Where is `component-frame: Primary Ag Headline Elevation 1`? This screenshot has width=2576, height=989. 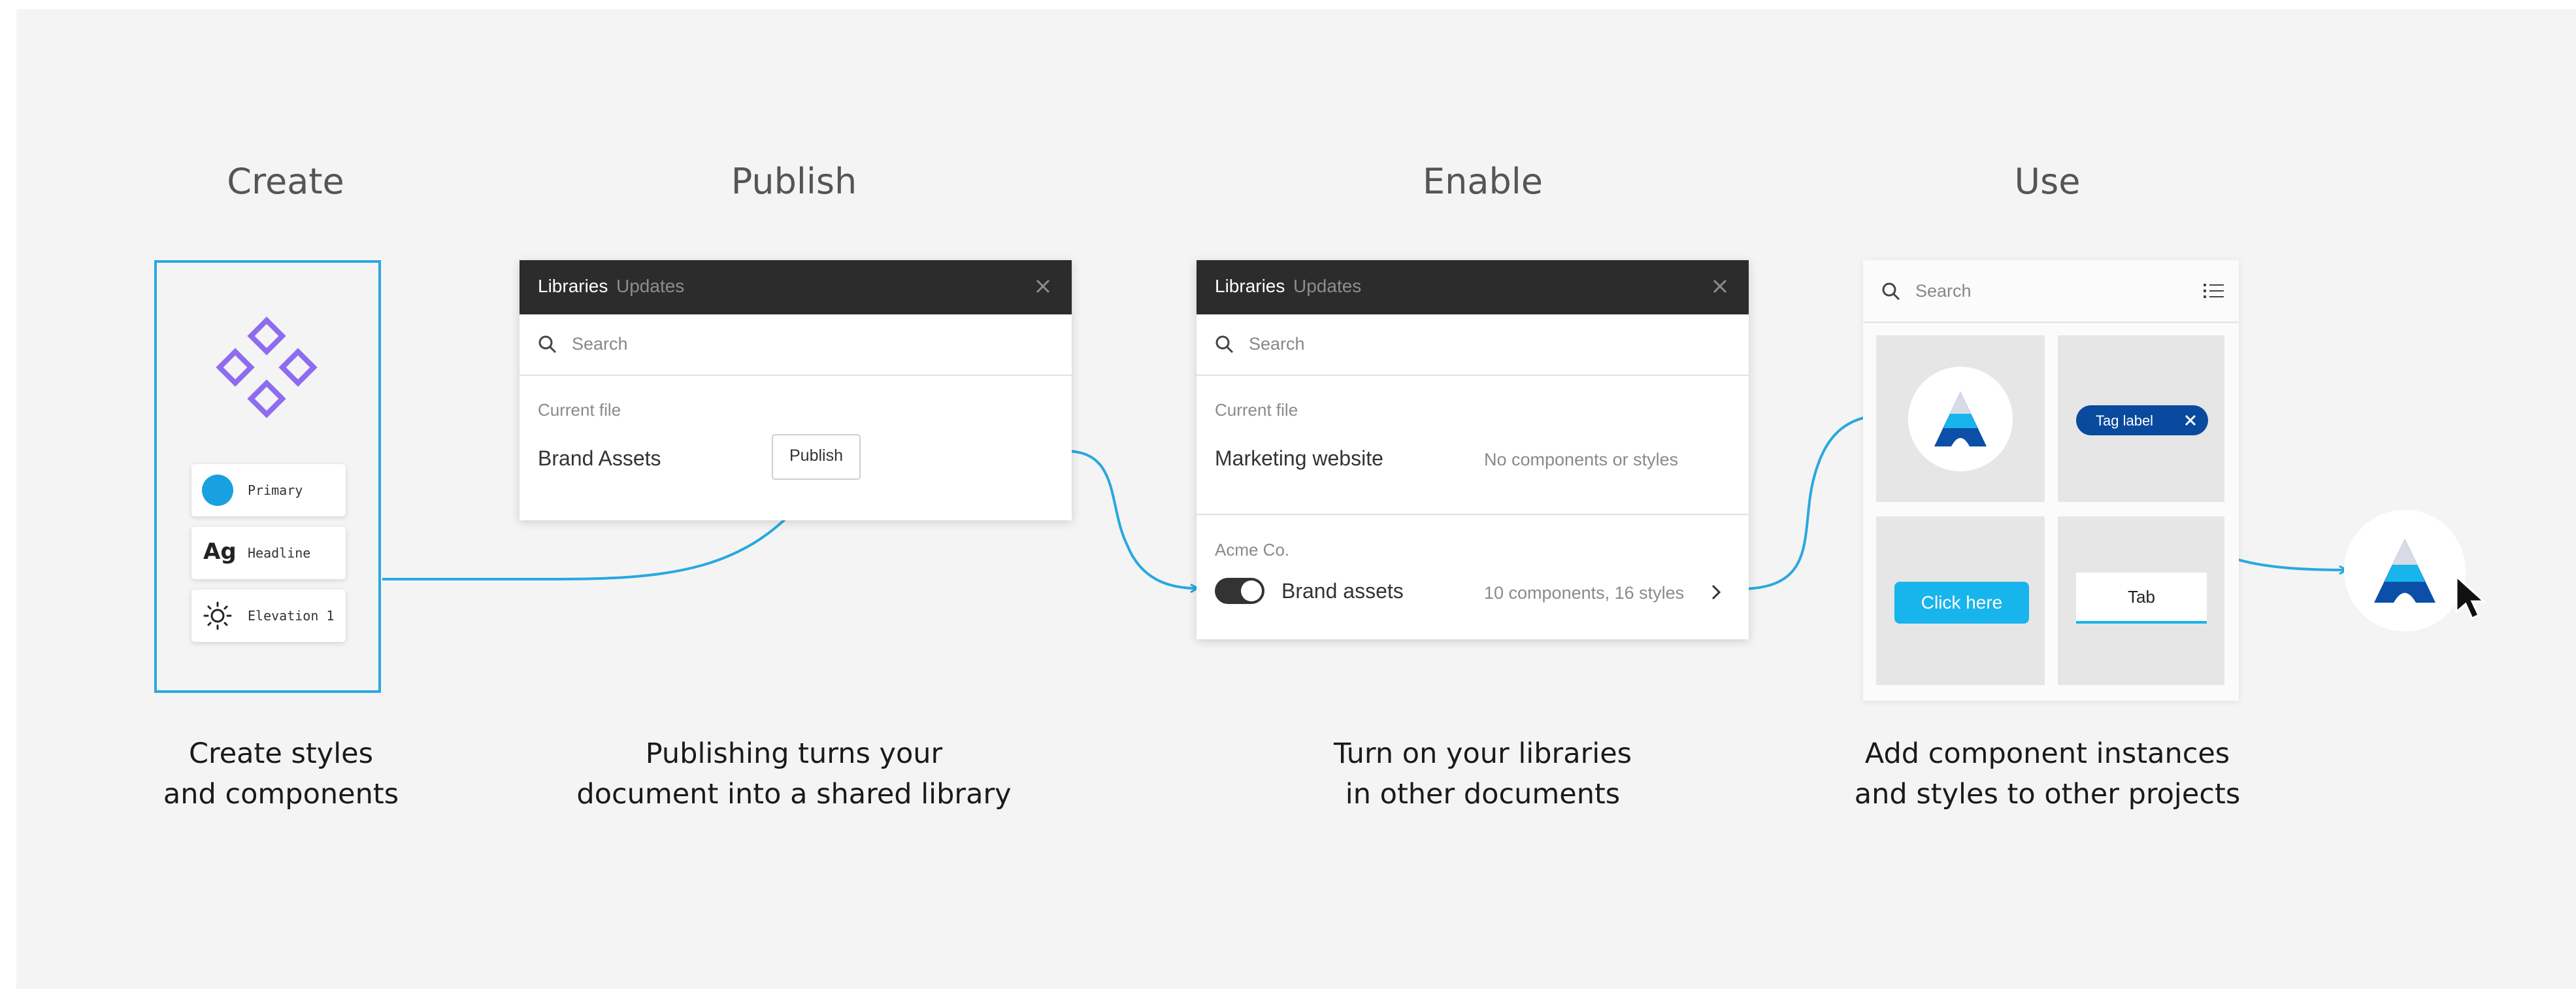
component-frame: Primary Ag Headline Elevation 1 is located at coordinates (267, 477).